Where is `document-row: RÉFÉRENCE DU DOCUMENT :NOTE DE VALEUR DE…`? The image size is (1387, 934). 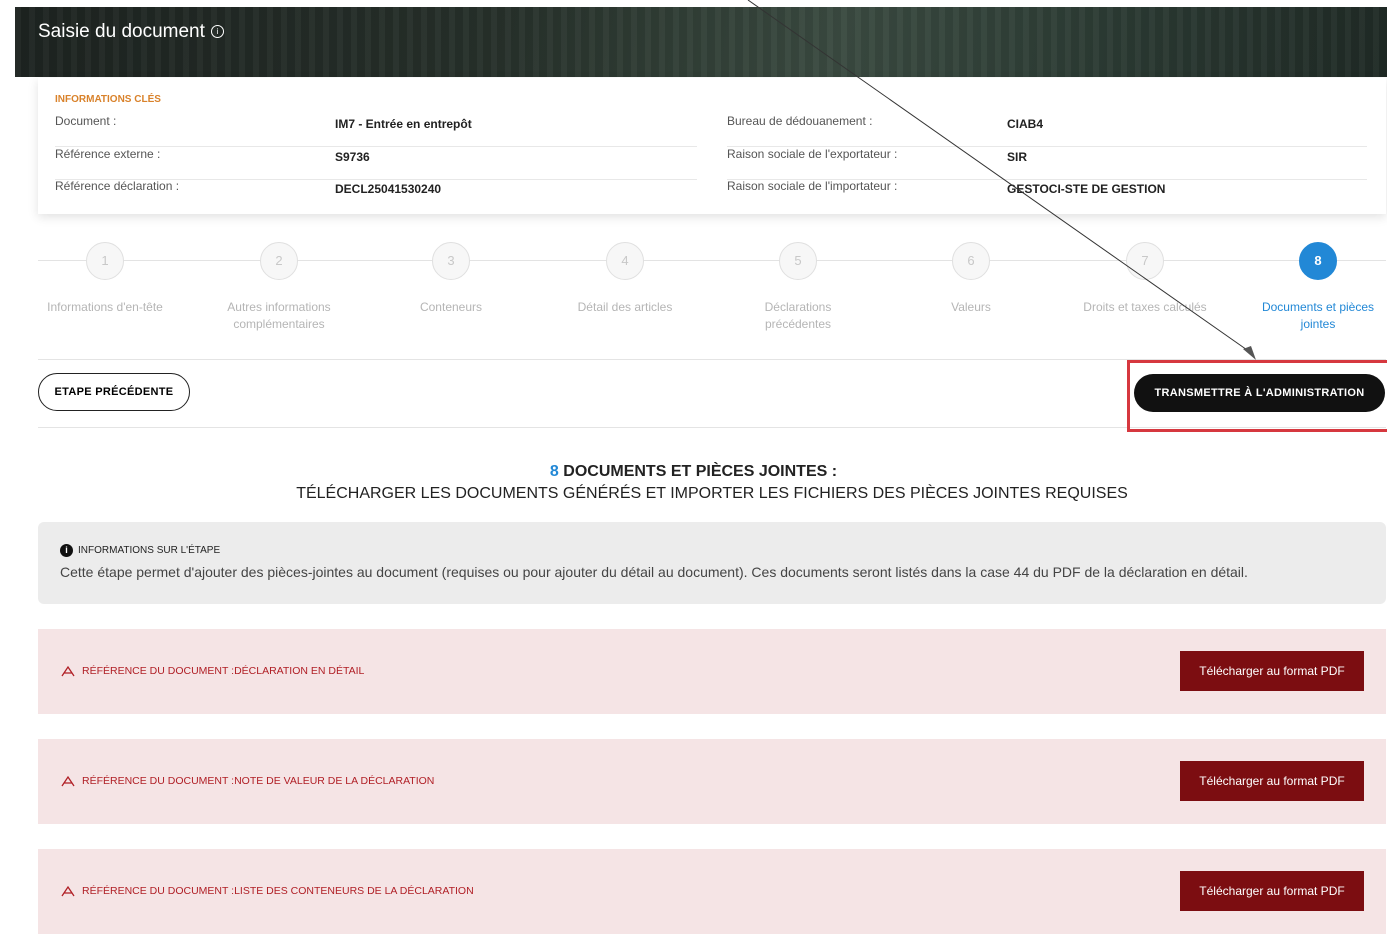
document-row: RÉFÉRENCE DU DOCUMENT :NOTE DE VALEUR DE… is located at coordinates (712, 781).